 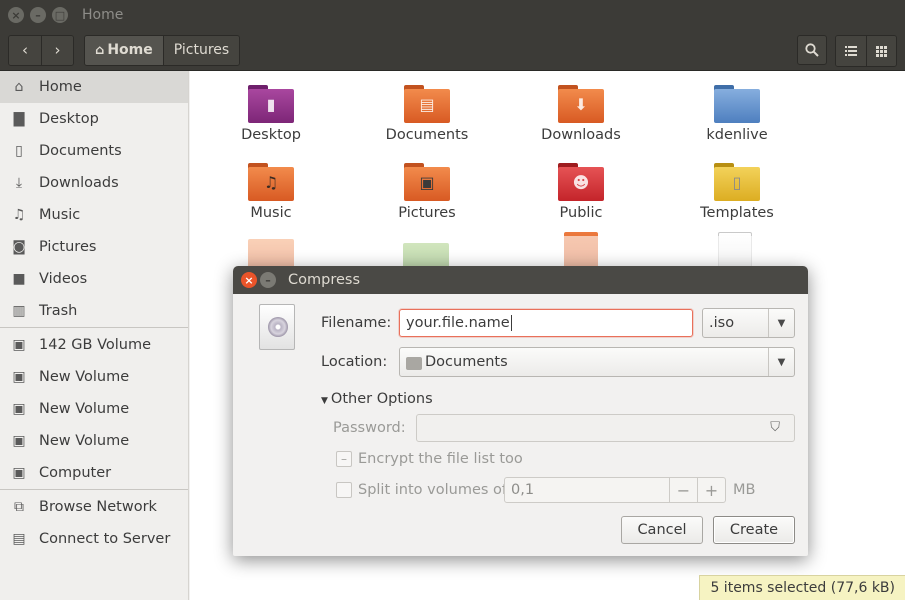 What do you see at coordinates (581, 182) in the screenshot?
I see `folder-icon: ☻` at bounding box center [581, 182].